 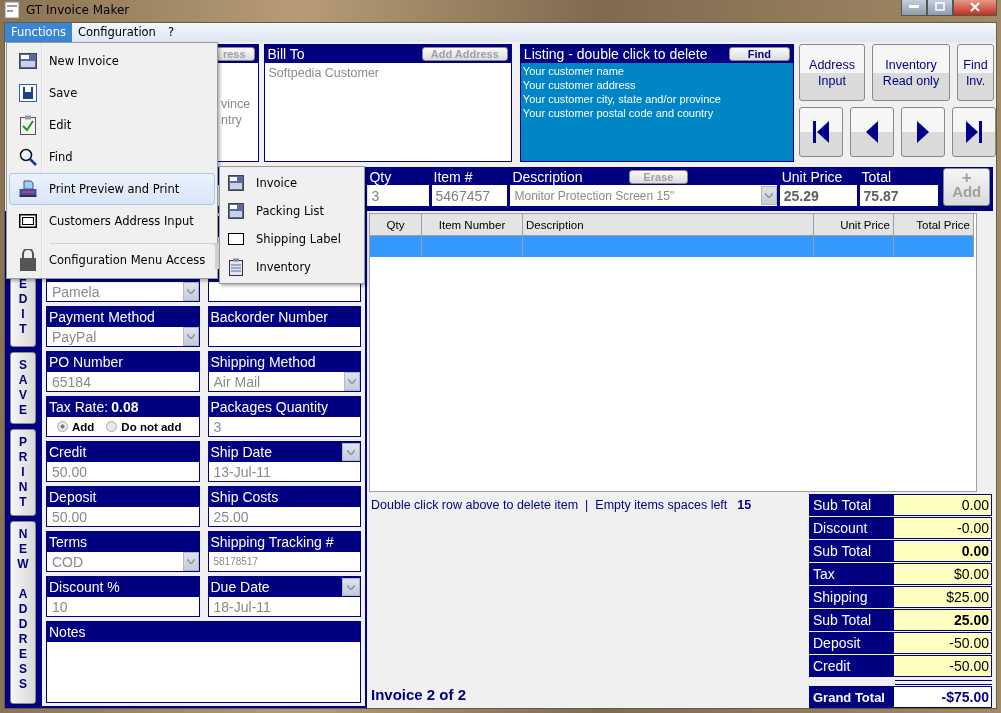 I want to click on action-button: Address Input, so click(x=832, y=72).